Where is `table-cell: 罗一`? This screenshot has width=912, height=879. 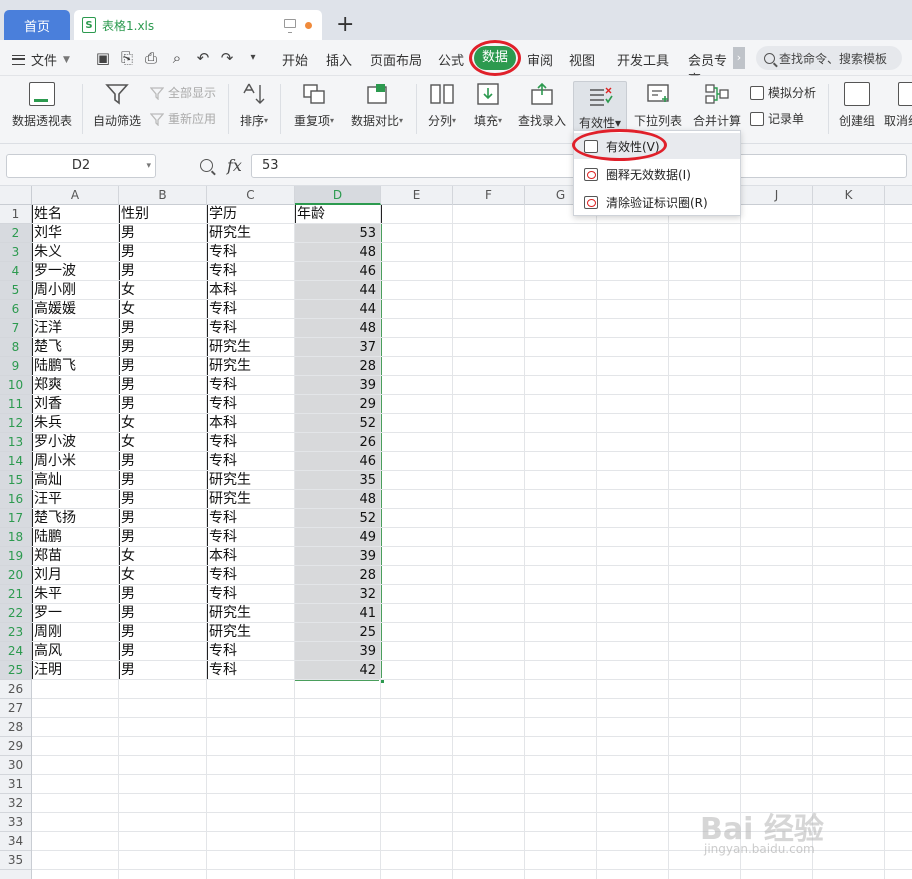 table-cell: 罗一 is located at coordinates (75, 613).